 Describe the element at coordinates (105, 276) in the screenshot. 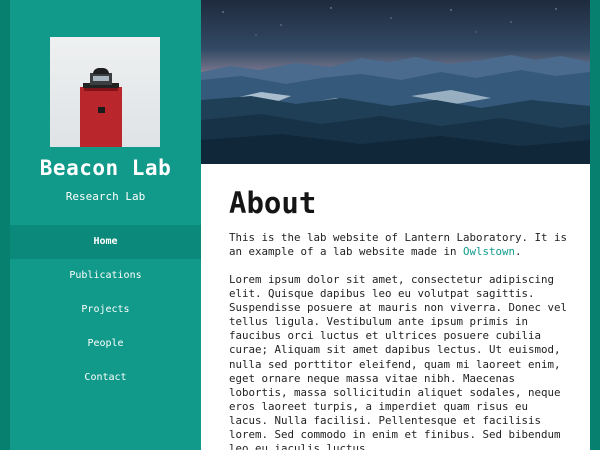

I see `nav-item-publications: Publications` at that location.